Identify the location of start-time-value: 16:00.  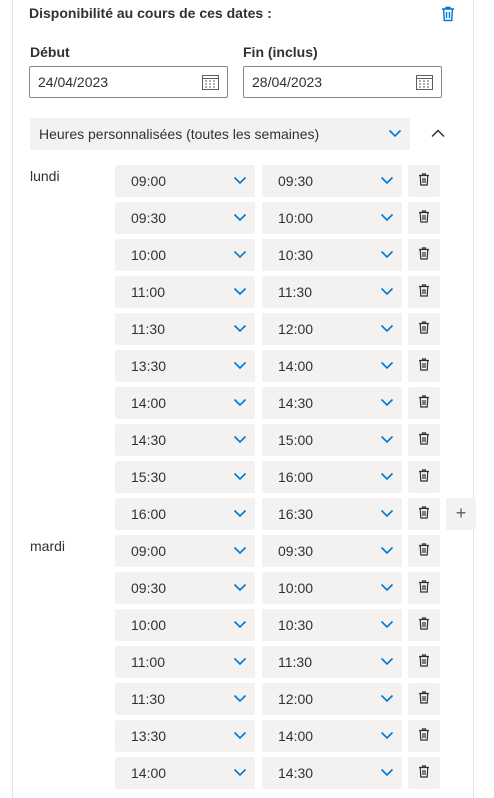
(149, 514).